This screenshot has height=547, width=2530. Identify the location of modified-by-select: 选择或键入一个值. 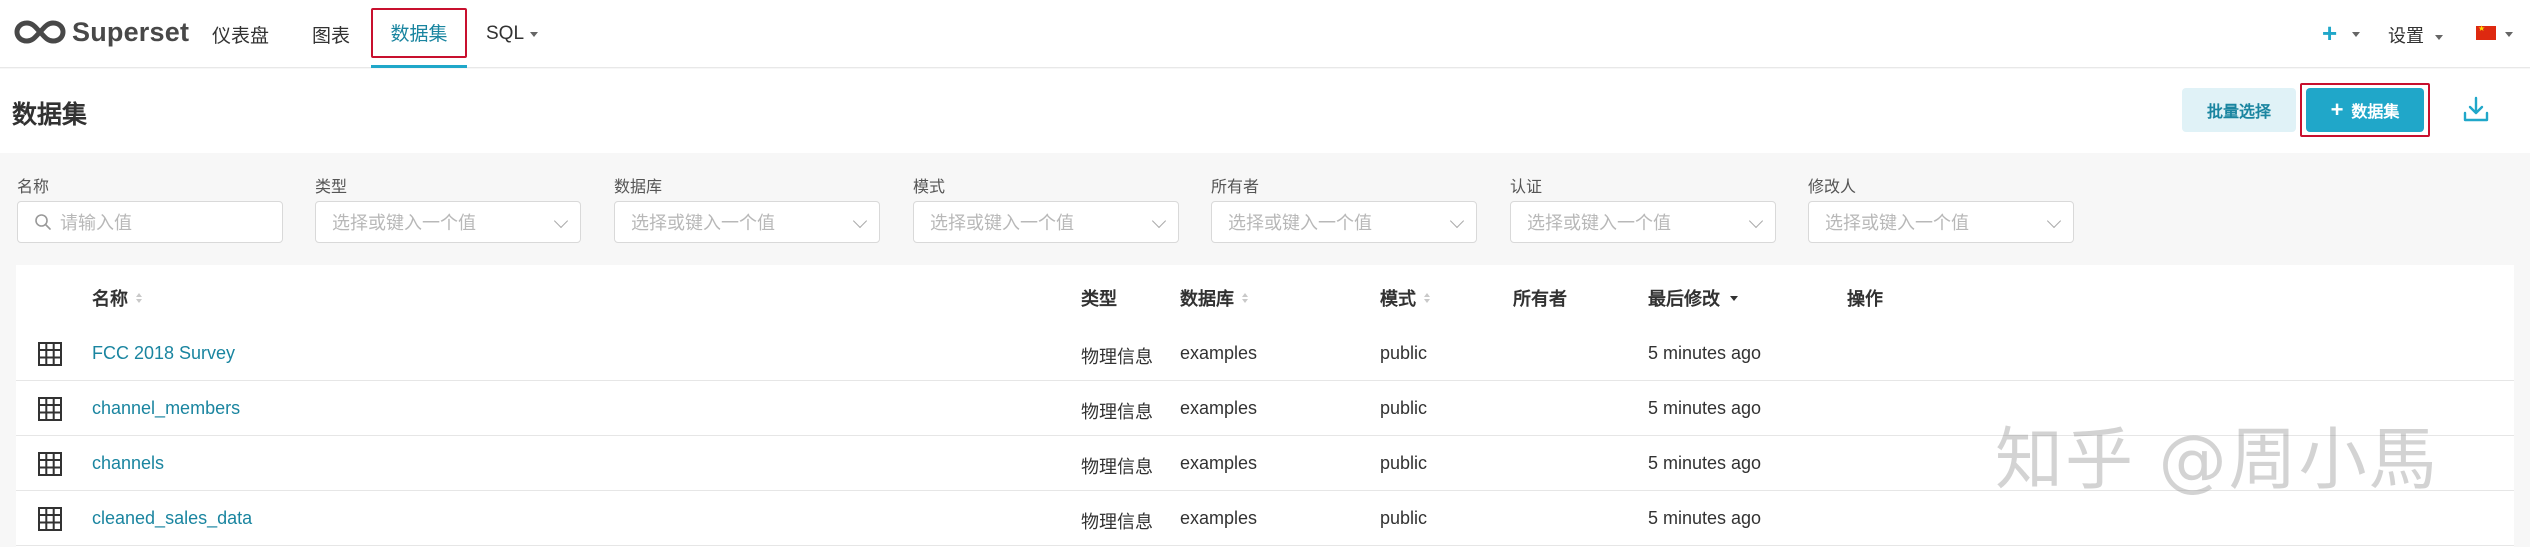
(1941, 222).